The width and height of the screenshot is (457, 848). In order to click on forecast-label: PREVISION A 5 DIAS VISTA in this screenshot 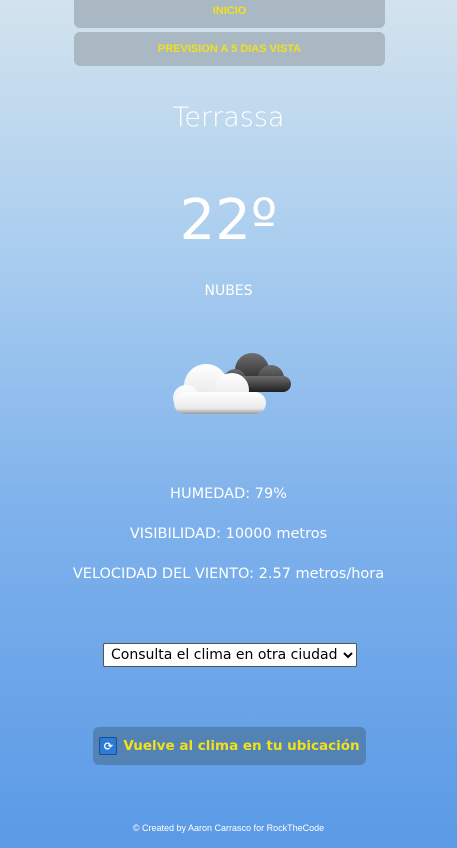, I will do `click(229, 49)`.